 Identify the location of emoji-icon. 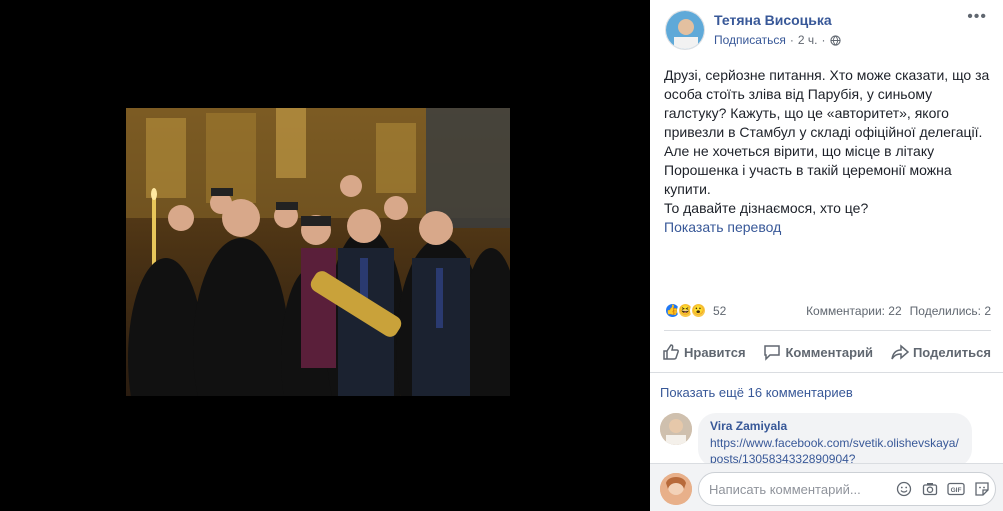
(904, 489).